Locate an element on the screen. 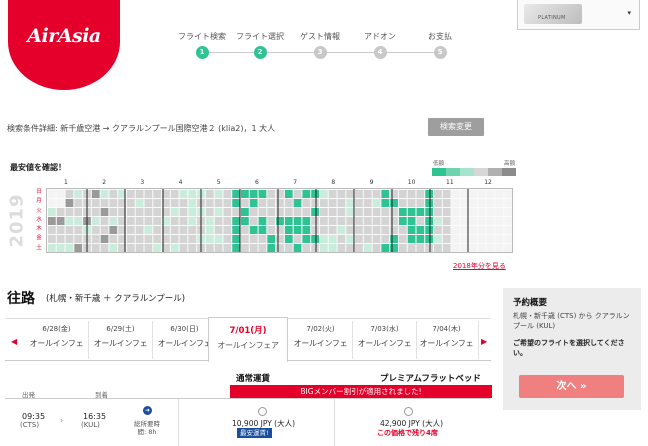 Image resolution: width=648 pixels, height=446 pixels. flight-details-icon: ➜ is located at coordinates (147, 410).